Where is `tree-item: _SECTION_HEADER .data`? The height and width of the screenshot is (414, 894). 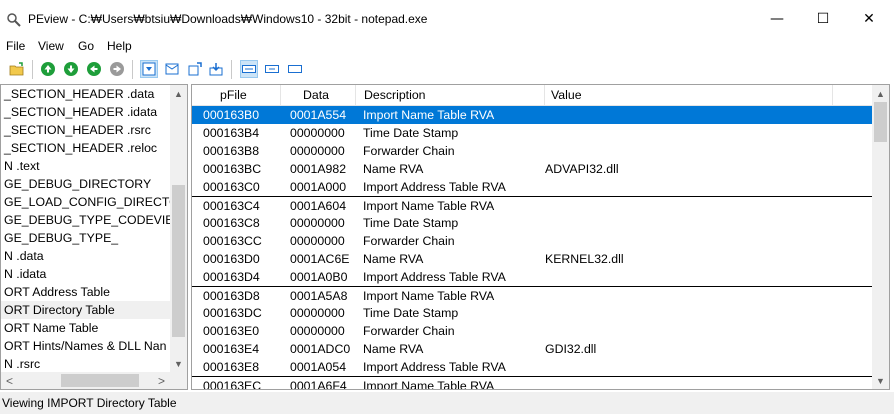
tree-item: _SECTION_HEADER .data is located at coordinates (86, 94).